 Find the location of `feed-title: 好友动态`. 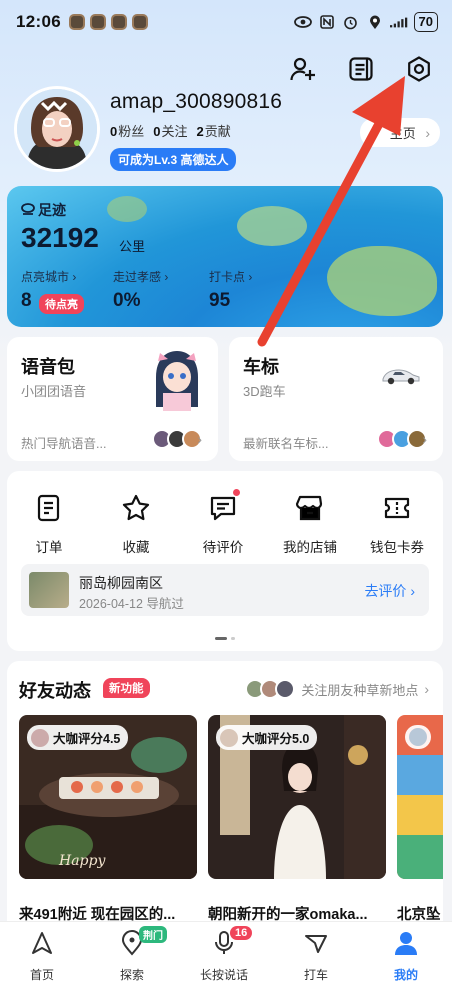

feed-title: 好友动态 is located at coordinates (55, 691).